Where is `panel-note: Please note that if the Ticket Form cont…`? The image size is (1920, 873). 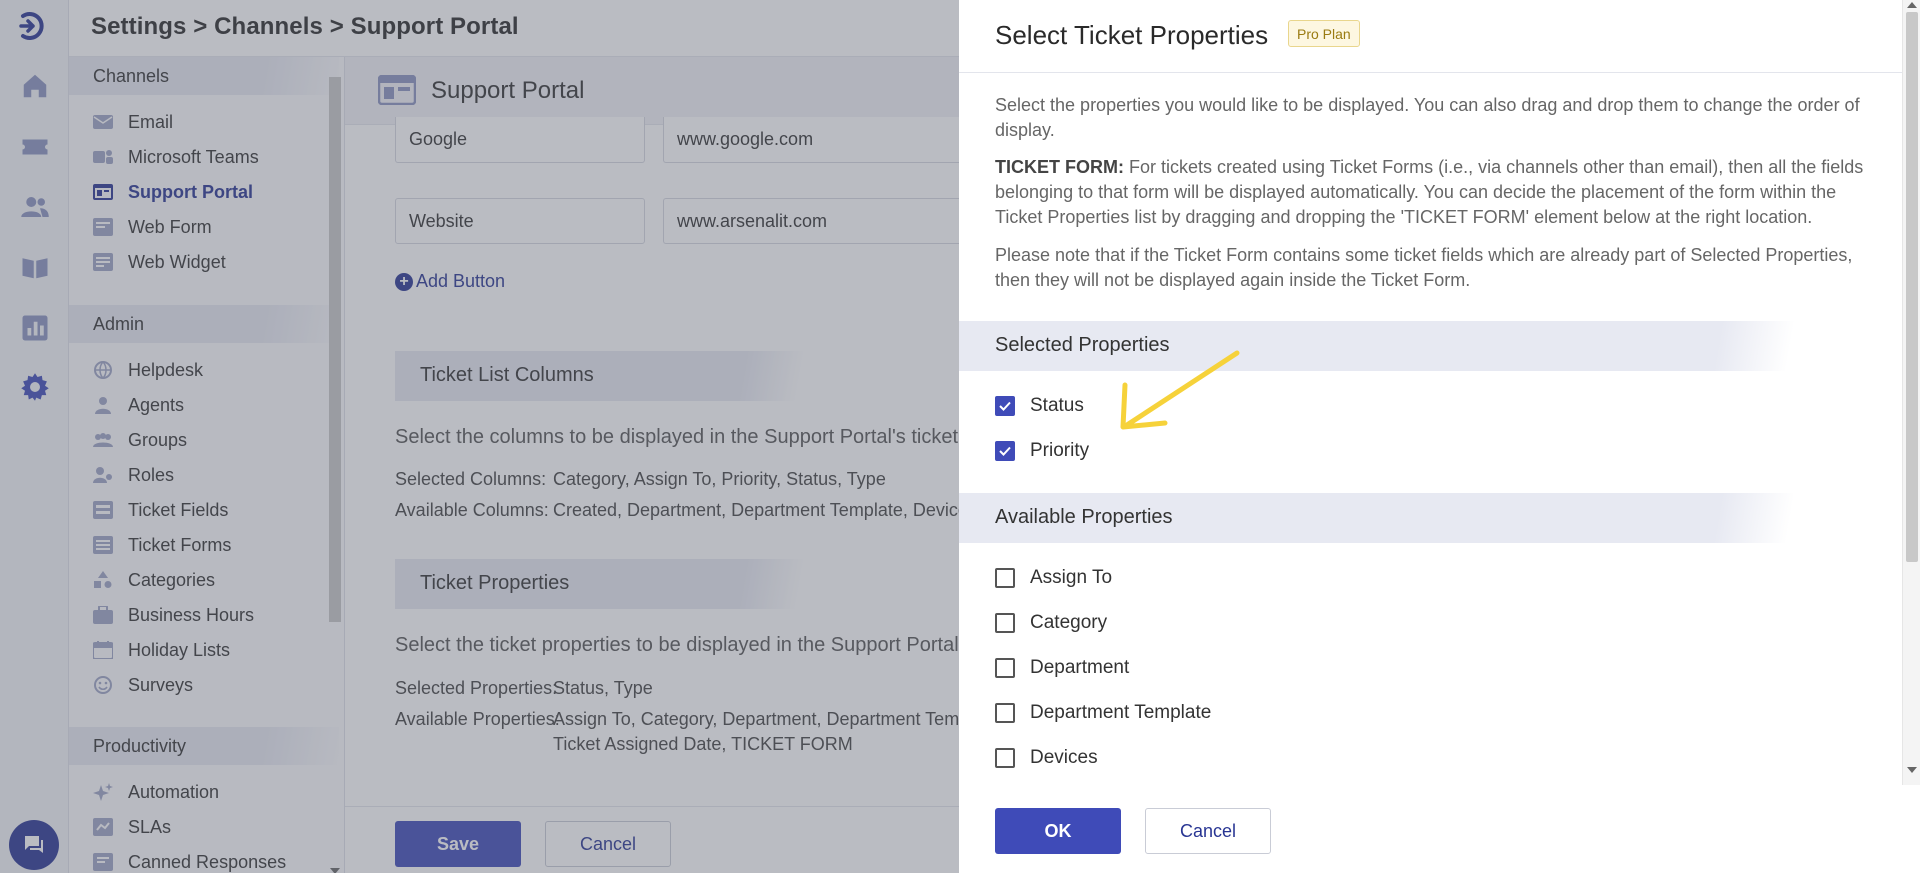
panel-note: Please note that if the Ticket Form cont… is located at coordinates (1424, 267).